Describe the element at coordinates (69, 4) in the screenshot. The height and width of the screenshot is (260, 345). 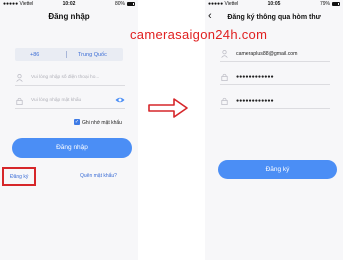
I see `status-bar: ●●●●● Viettel 10:02 80%` at that location.